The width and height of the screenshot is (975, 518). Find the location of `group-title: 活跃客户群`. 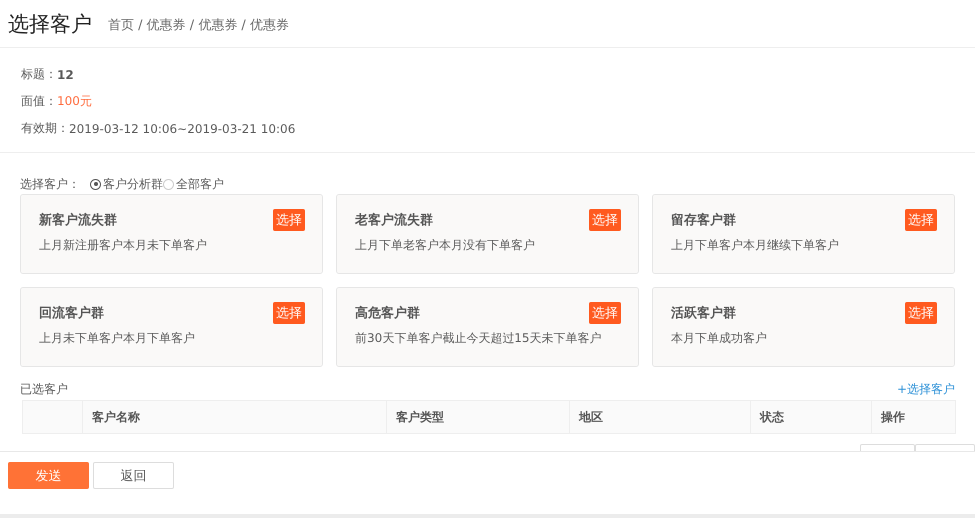

group-title: 活跃客户群 is located at coordinates (703, 313).